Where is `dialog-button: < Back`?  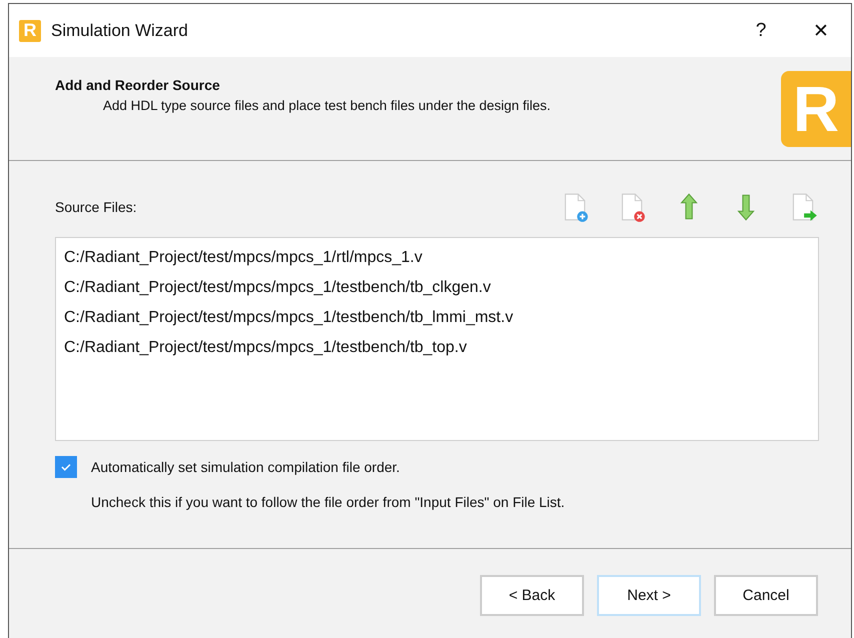 dialog-button: < Back is located at coordinates (532, 595).